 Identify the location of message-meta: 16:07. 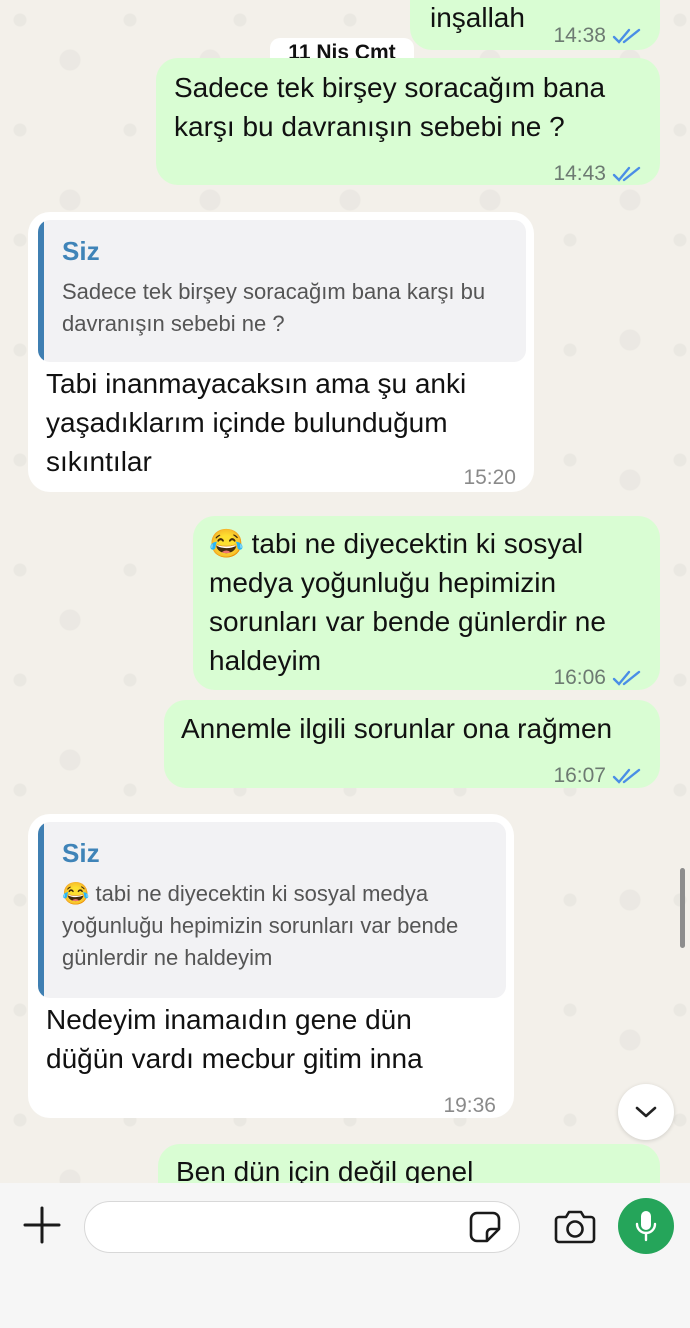
(597, 775).